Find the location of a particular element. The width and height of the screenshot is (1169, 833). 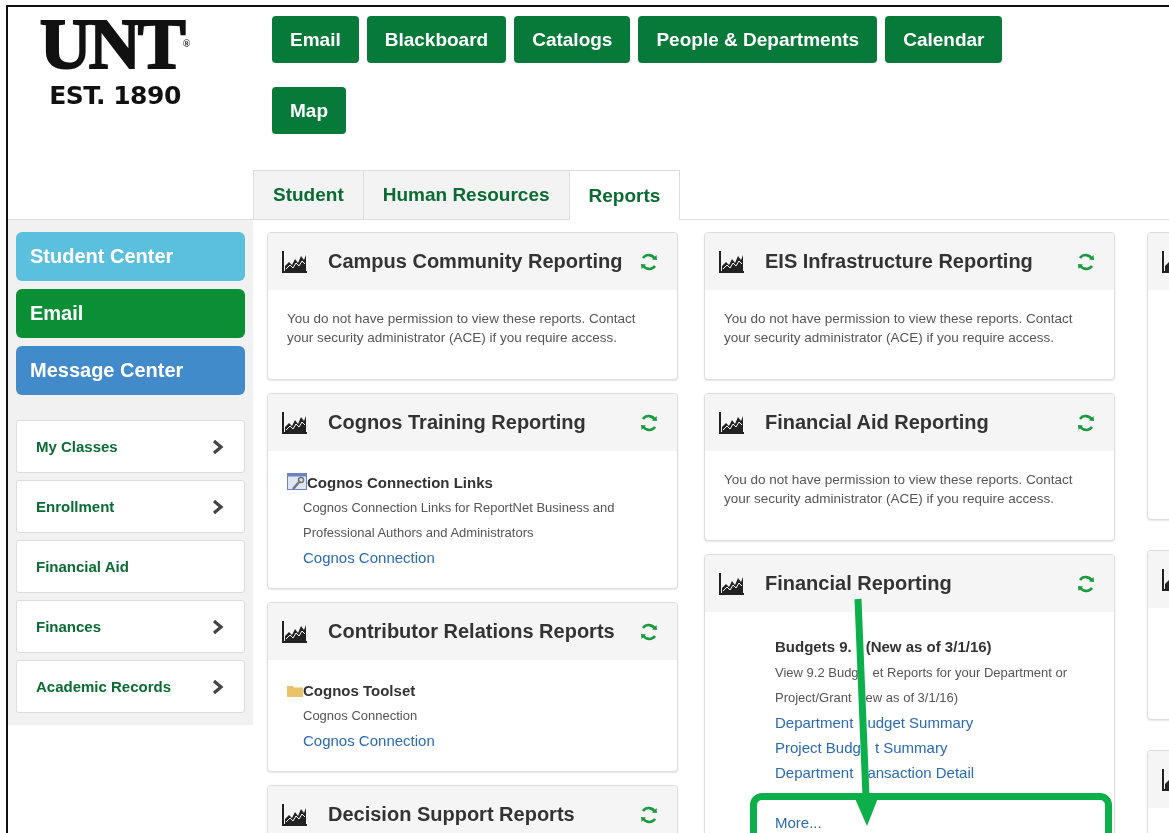

section-description: View 9.2 Budg is located at coordinates (817, 673).